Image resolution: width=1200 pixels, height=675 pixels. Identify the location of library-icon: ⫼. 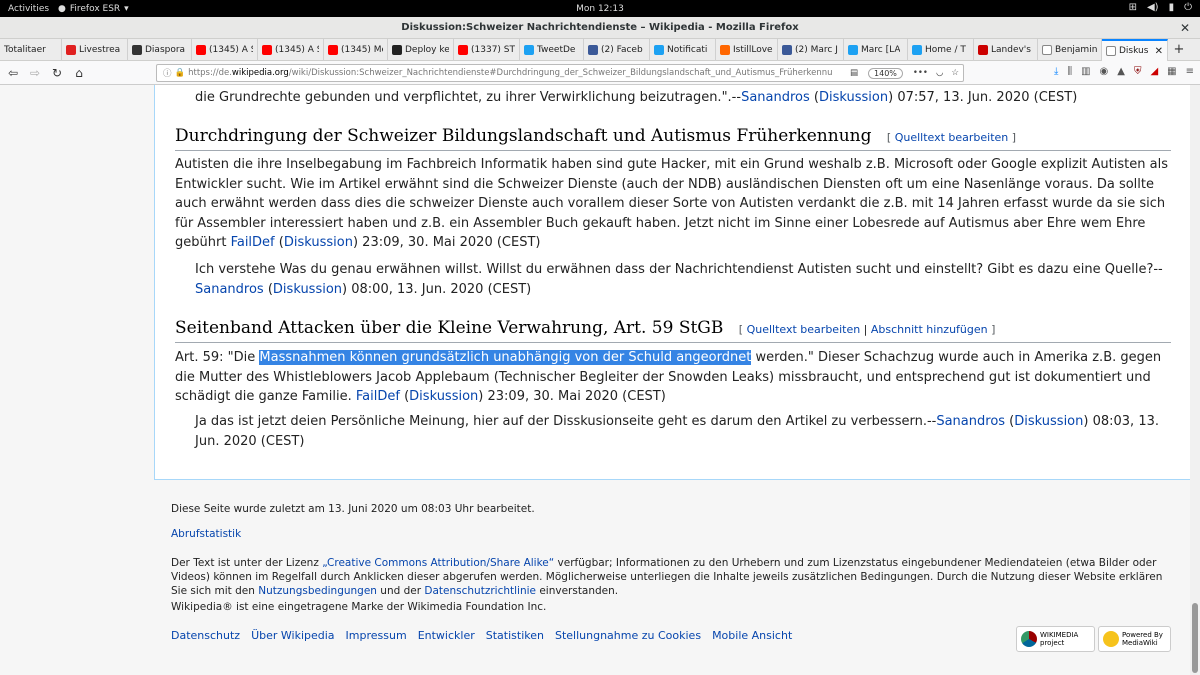
(1069, 71).